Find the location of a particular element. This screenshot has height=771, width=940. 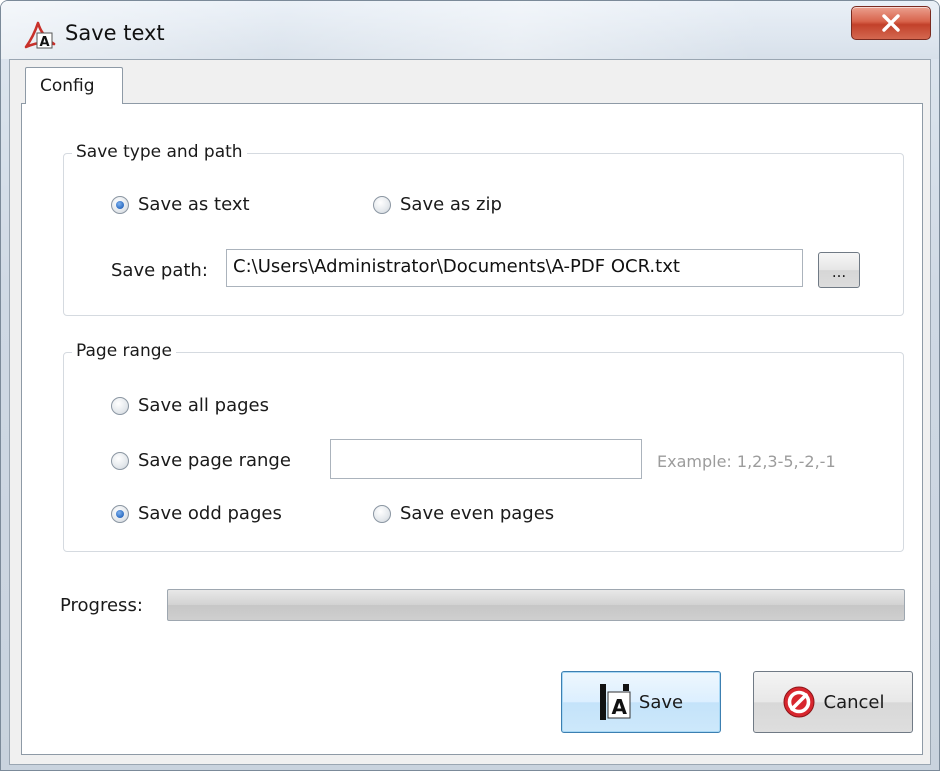

save-even-pages-label: Save even pages is located at coordinates (477, 513).